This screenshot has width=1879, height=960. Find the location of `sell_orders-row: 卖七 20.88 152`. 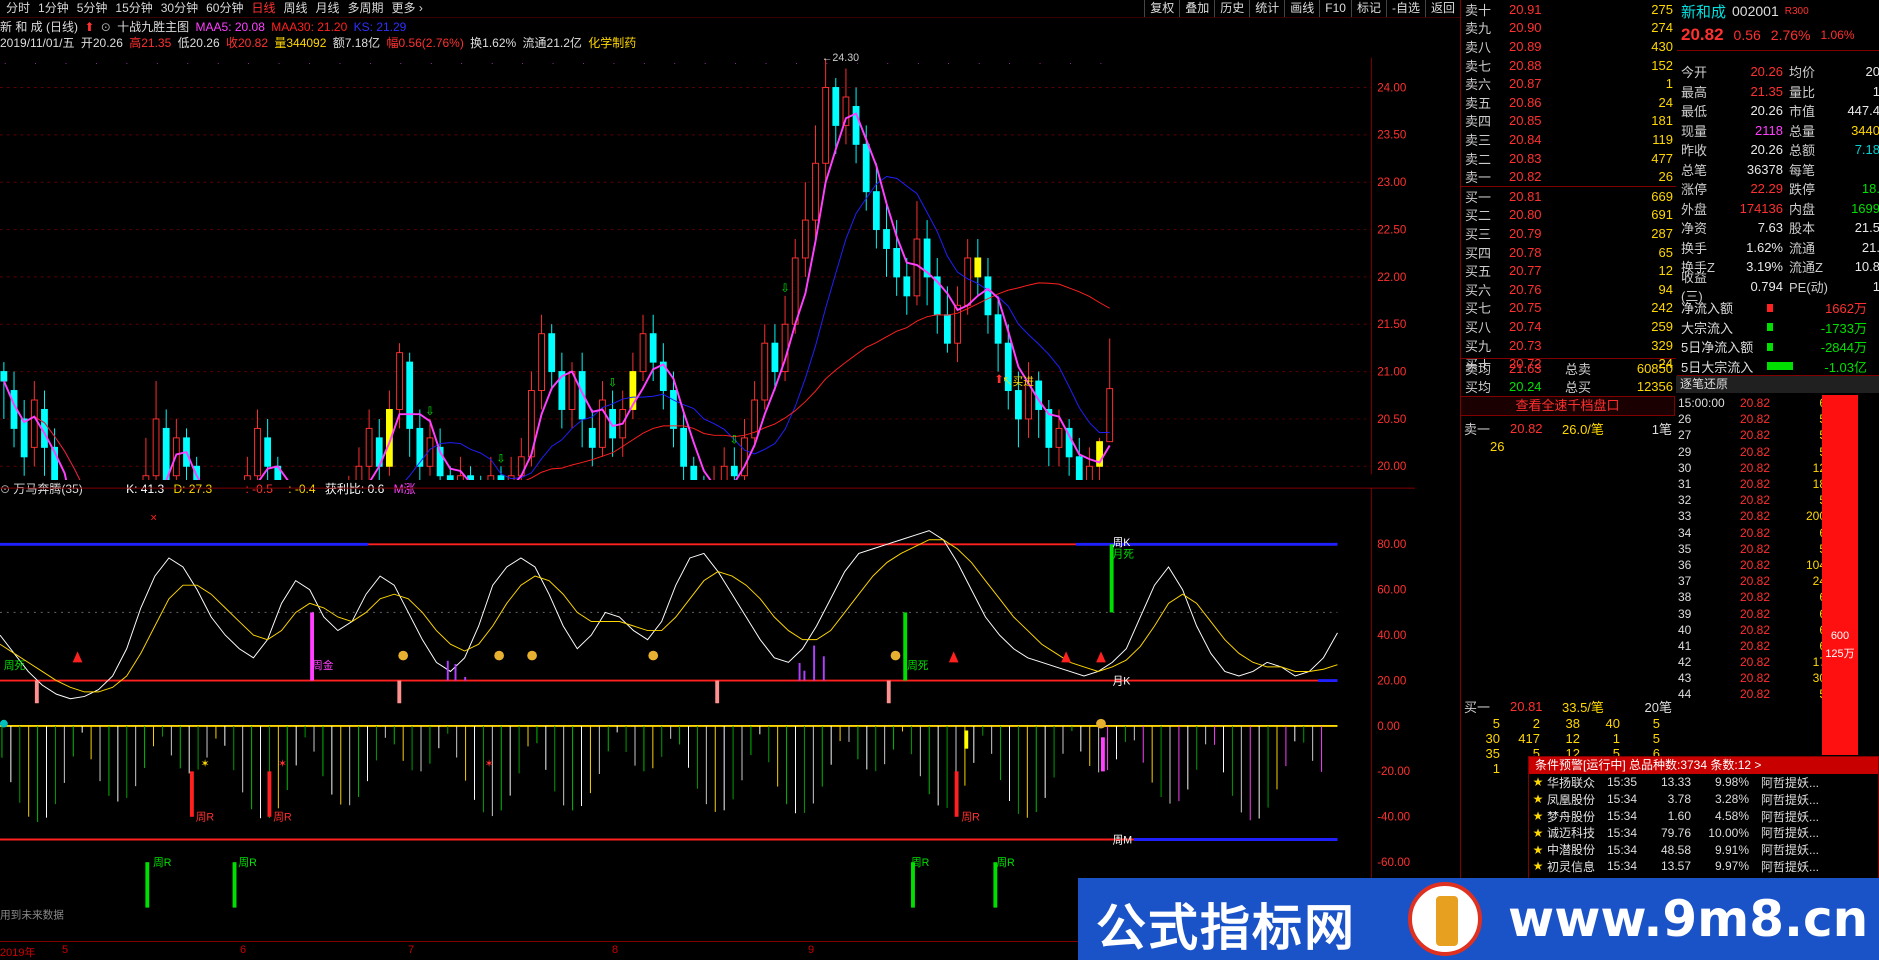

sell_orders-row: 卖七 20.88 152 is located at coordinates (1568, 65).